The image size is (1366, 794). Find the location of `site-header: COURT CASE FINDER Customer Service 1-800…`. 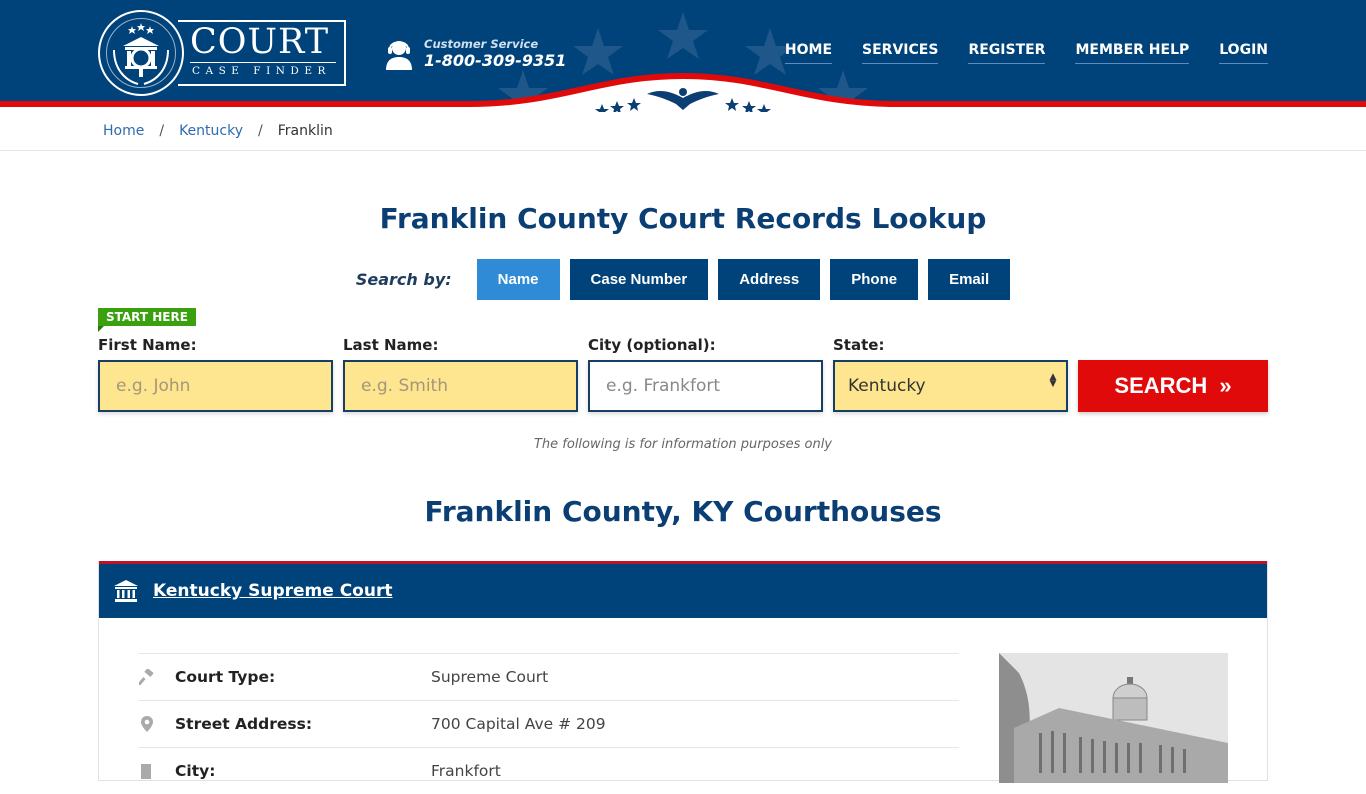

site-header: COURT CASE FINDER Customer Service 1-800… is located at coordinates (683, 56).